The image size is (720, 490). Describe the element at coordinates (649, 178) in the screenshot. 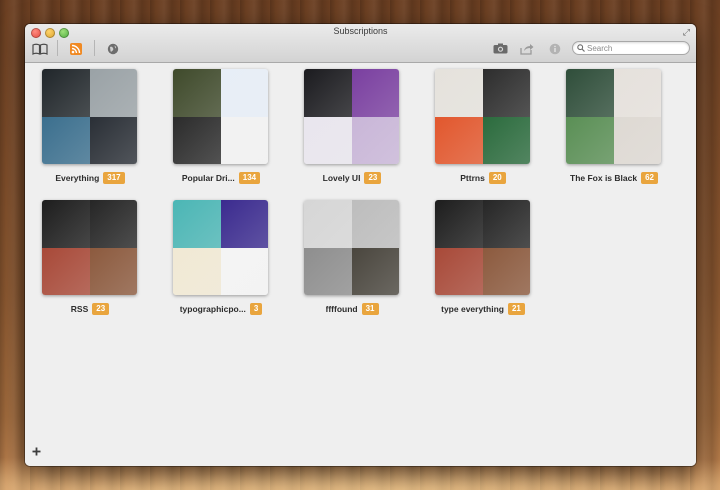

I see `unread-count-badge: 62` at that location.